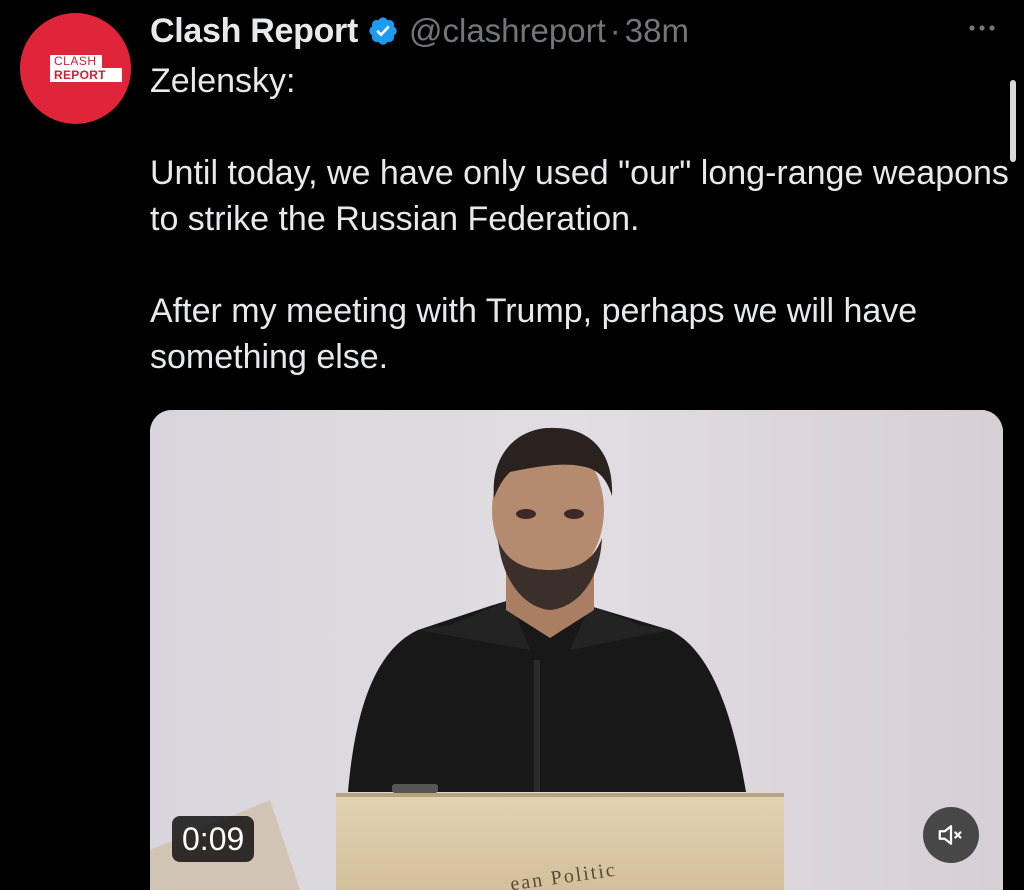 The width and height of the screenshot is (1024, 890). Describe the element at coordinates (383, 31) in the screenshot. I see `verified-badge-icon` at that location.